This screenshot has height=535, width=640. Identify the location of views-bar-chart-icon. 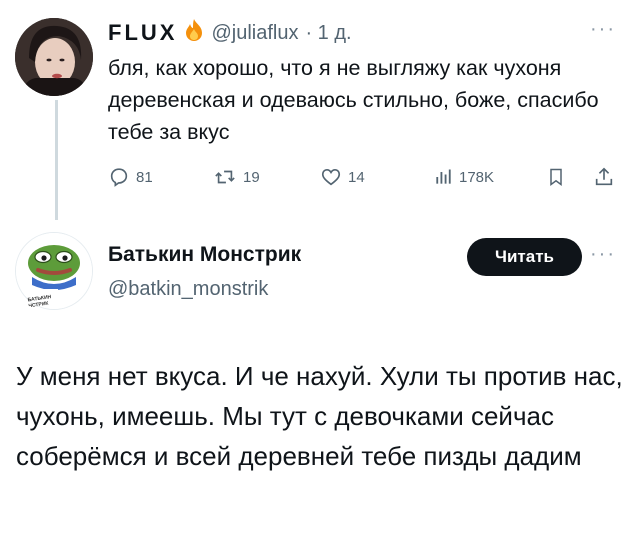
(443, 176).